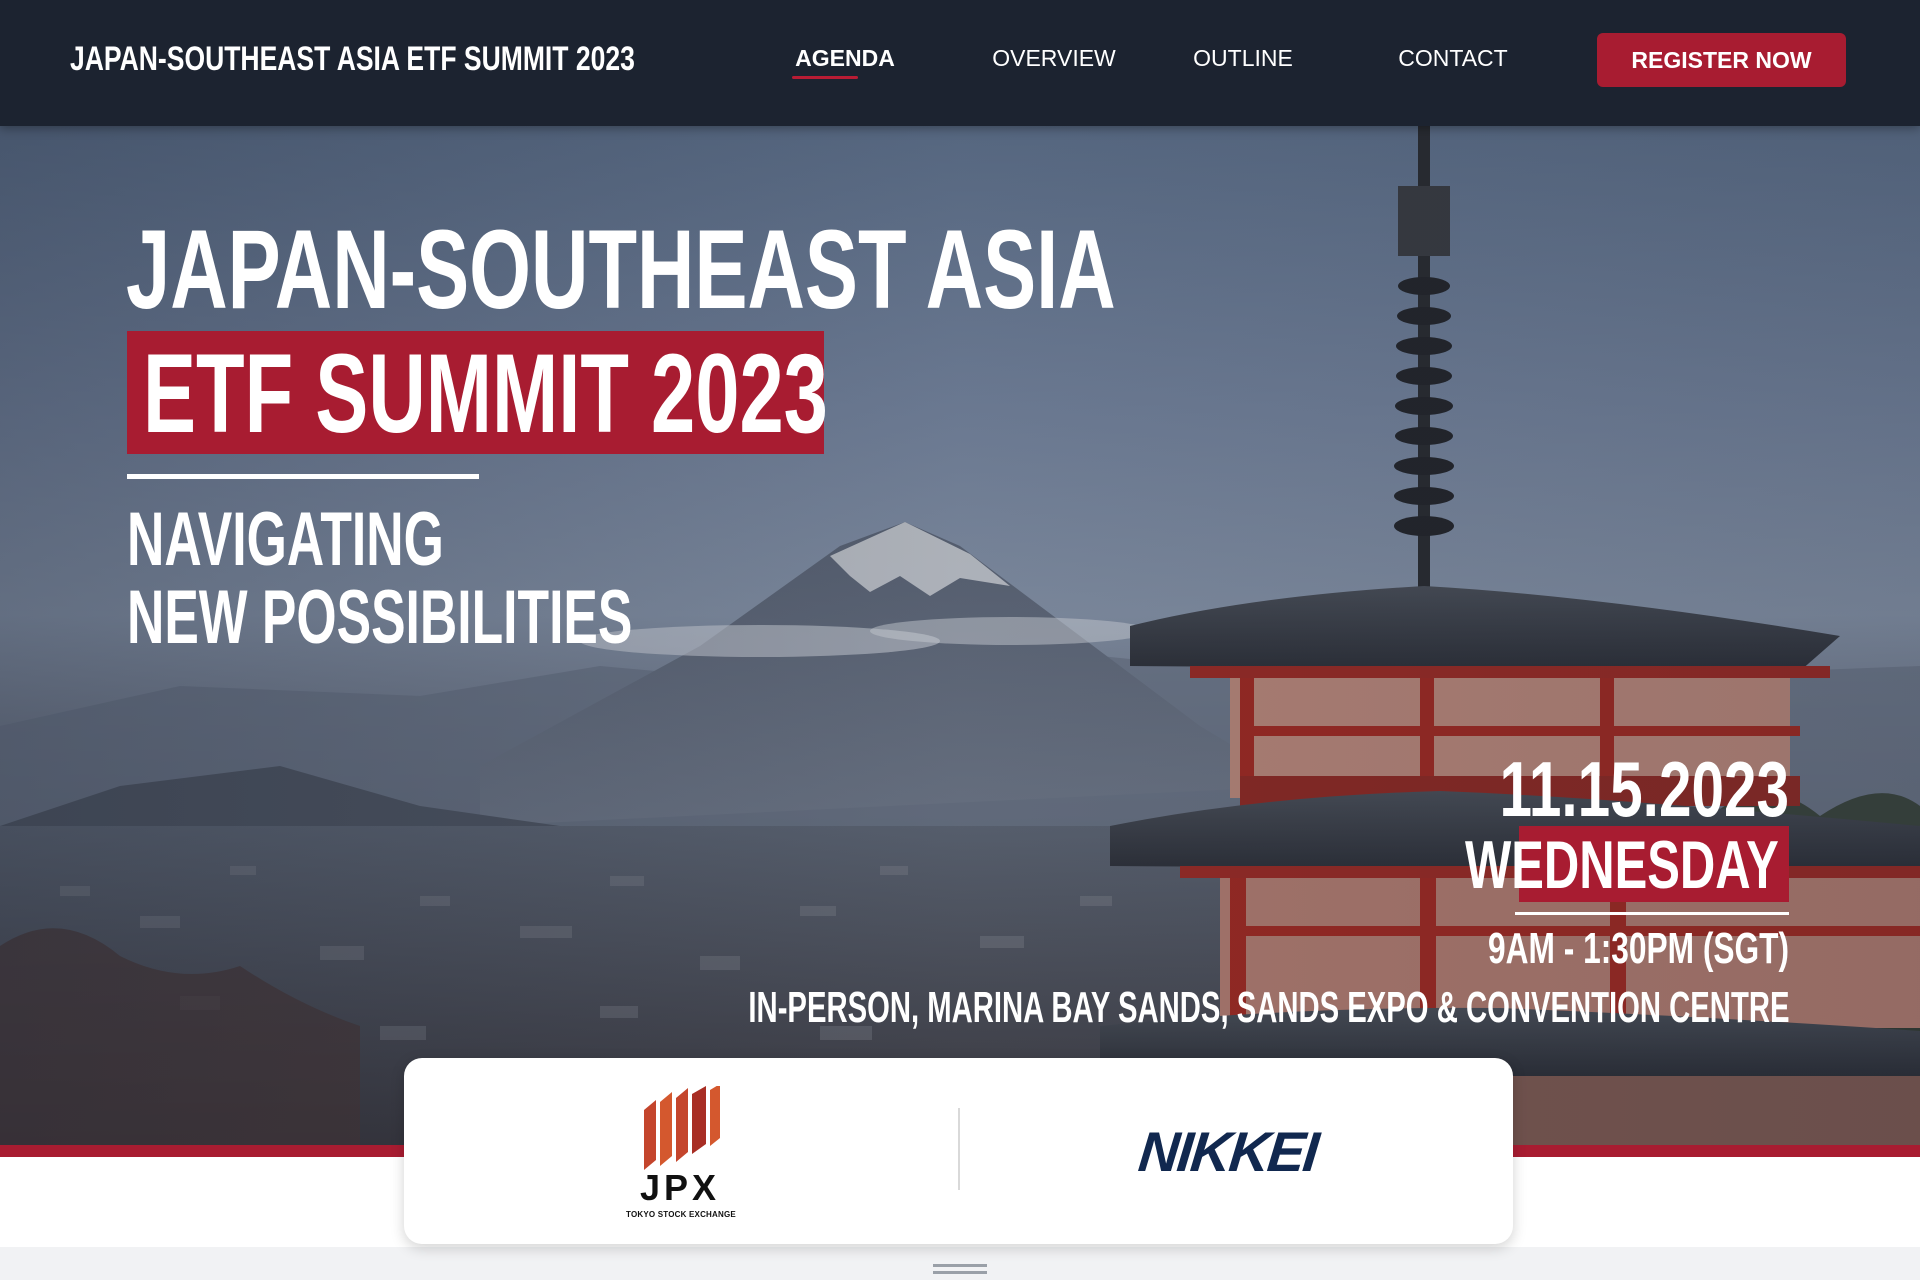 The width and height of the screenshot is (1920, 1280). What do you see at coordinates (285, 539) in the screenshot?
I see `hero-tagline-line1: NAVIGATING` at bounding box center [285, 539].